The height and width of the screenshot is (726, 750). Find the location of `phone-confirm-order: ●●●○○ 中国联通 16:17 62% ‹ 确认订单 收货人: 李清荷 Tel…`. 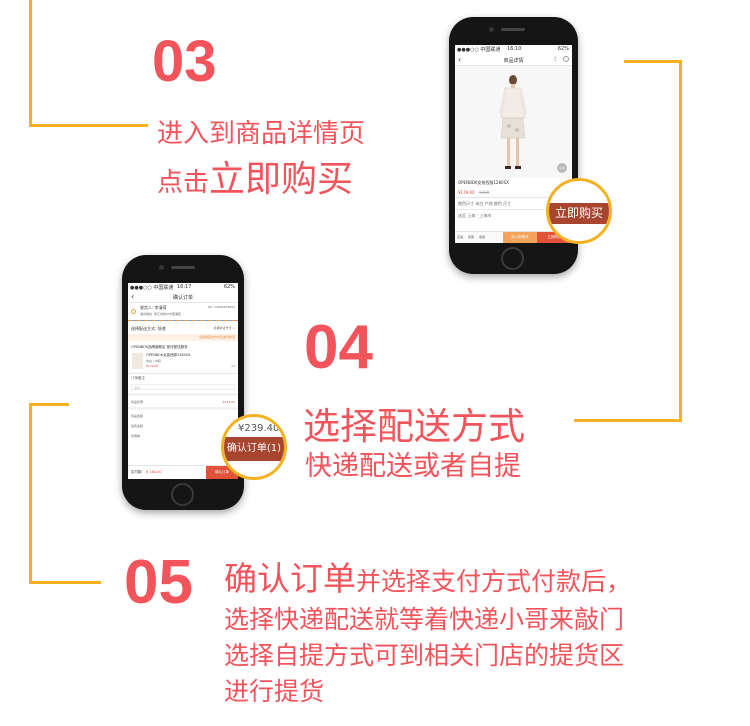

phone-confirm-order: ●●●○○ 中国联通 16:17 62% ‹ 确认订单 收货人: 李清荷 Tel… is located at coordinates (183, 382).